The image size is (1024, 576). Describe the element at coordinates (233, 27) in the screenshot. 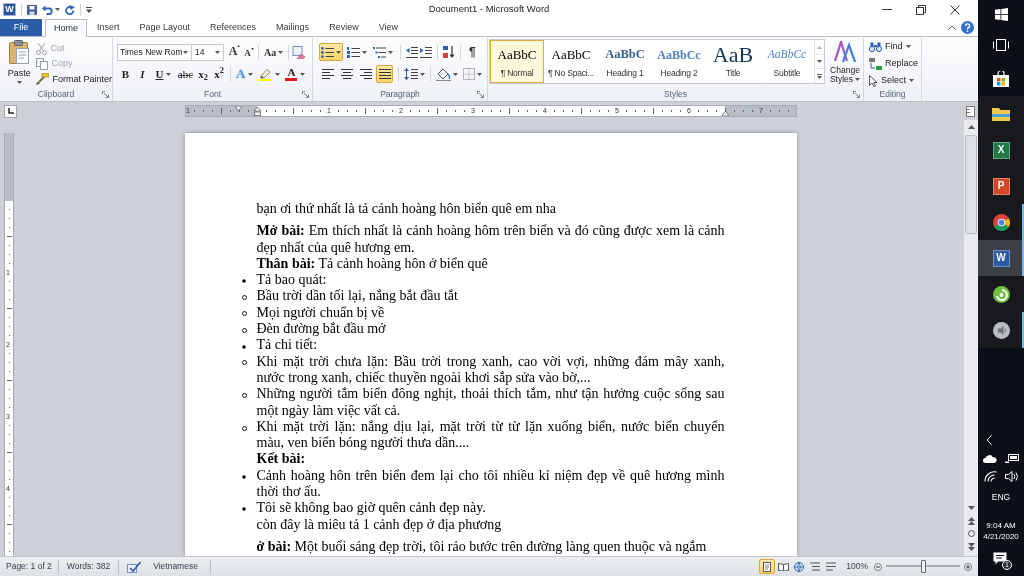

I see `ribbon-tab: References` at that location.